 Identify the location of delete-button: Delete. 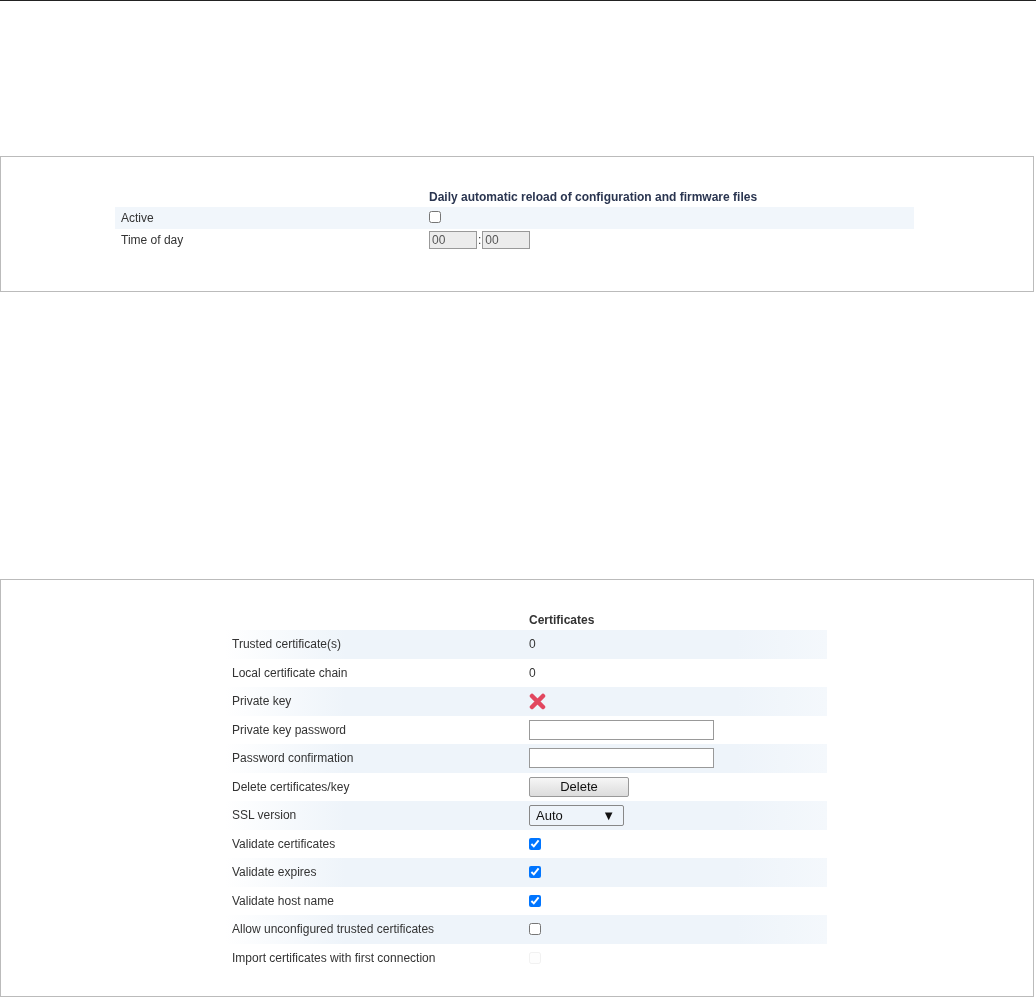
(579, 786).